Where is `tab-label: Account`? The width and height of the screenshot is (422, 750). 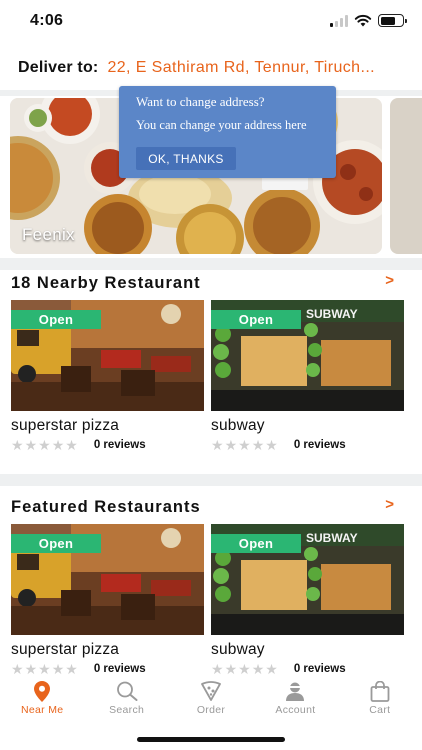
tab-label: Account is located at coordinates (295, 710).